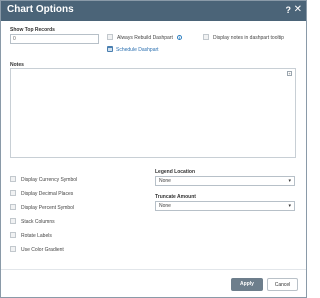 The height and width of the screenshot is (298, 320). What do you see at coordinates (42, 250) in the screenshot?
I see `checkbox-label: Use Color Gradient` at bounding box center [42, 250].